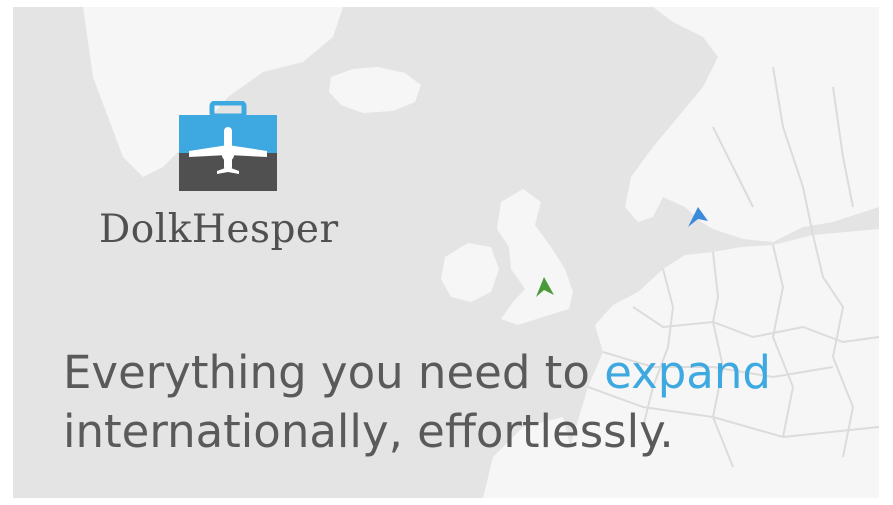  I want to click on headline-prefix: Everything you need to, so click(326, 372).